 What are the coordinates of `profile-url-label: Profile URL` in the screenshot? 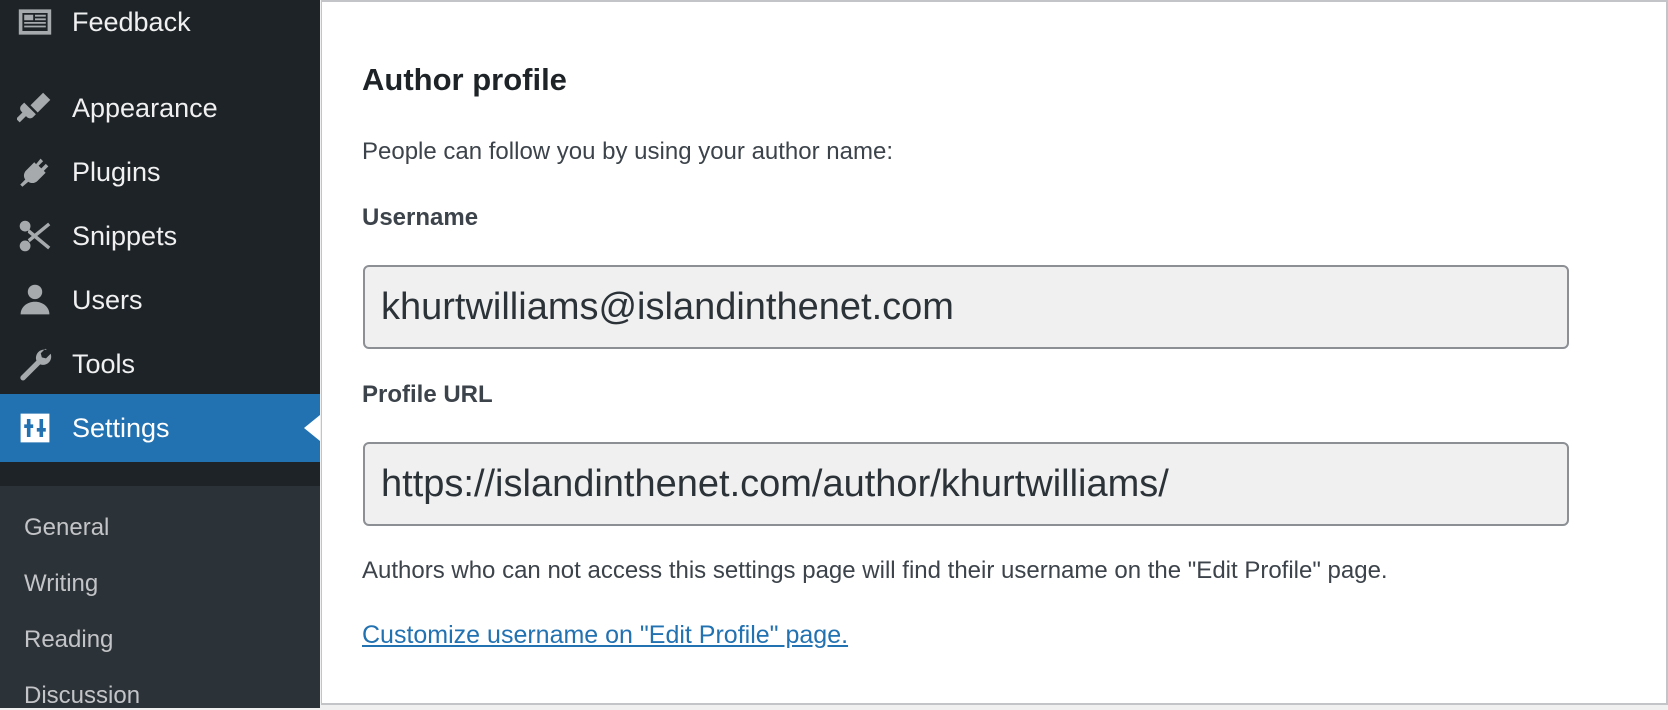 It's located at (427, 394).